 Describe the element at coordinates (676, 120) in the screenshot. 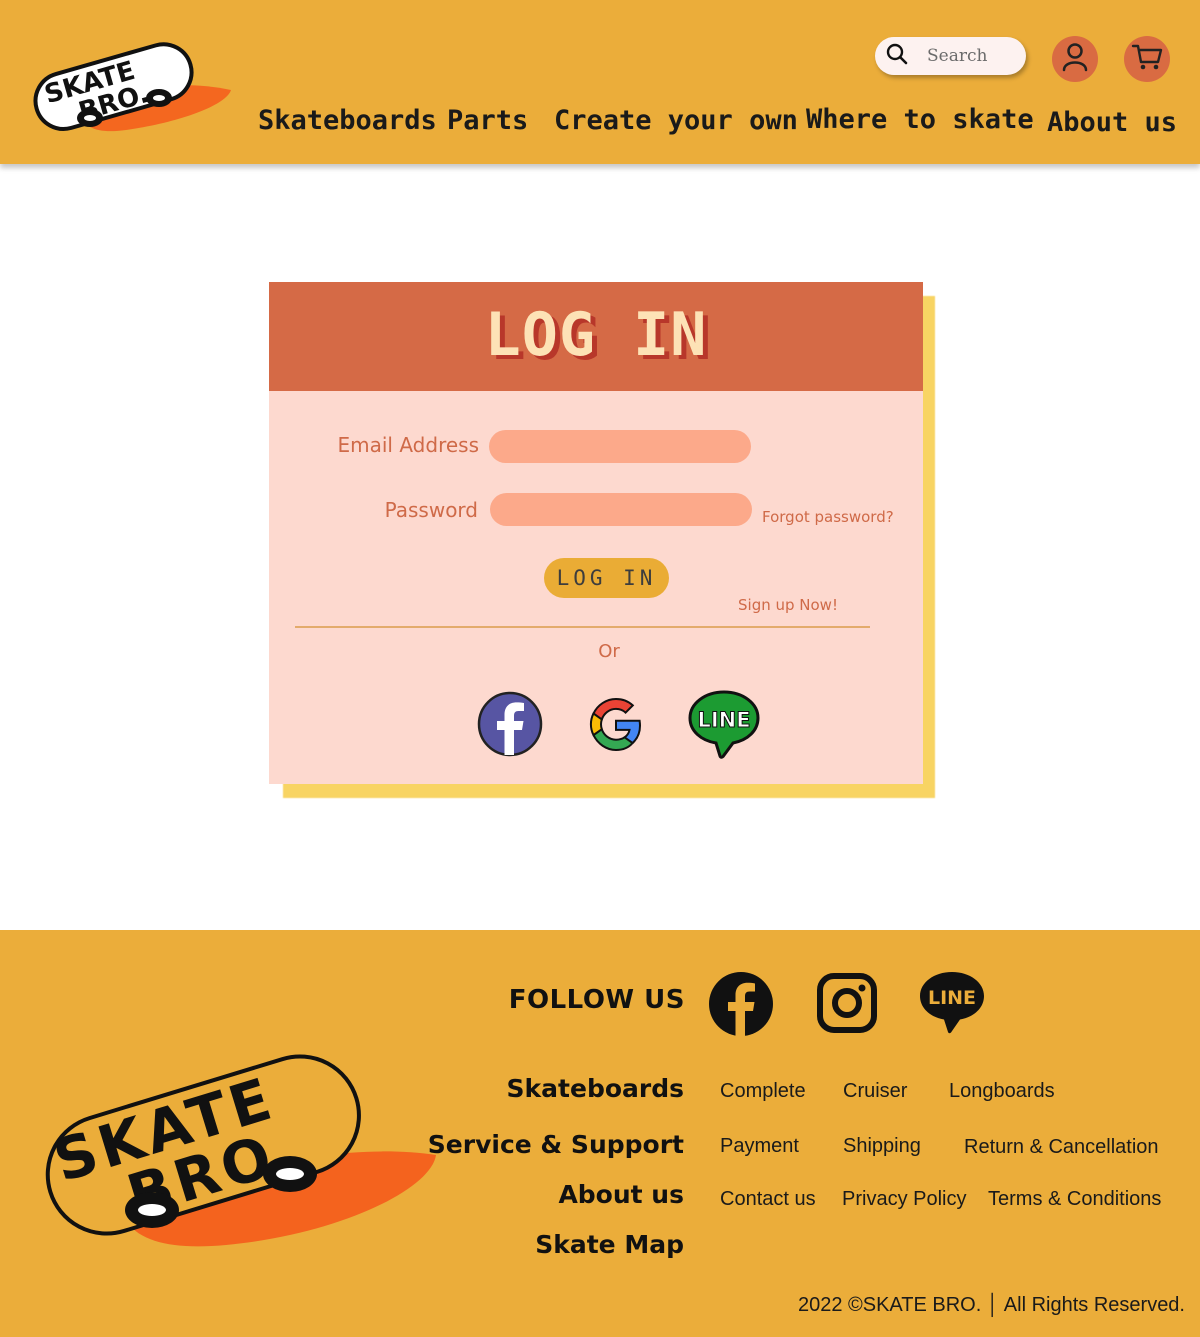

I see `nav-create-your-own: Create your own` at that location.